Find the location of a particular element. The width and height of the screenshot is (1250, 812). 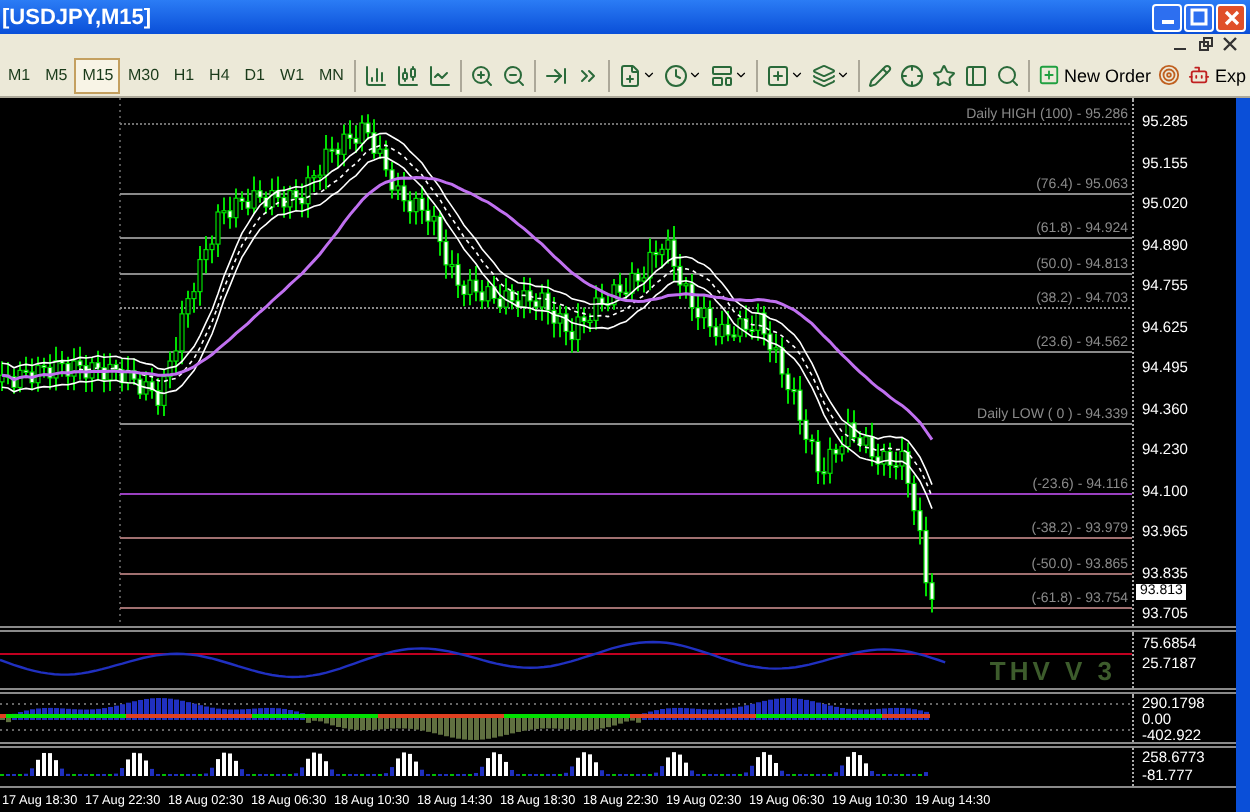

timeframe-button: MN is located at coordinates (330, 75).